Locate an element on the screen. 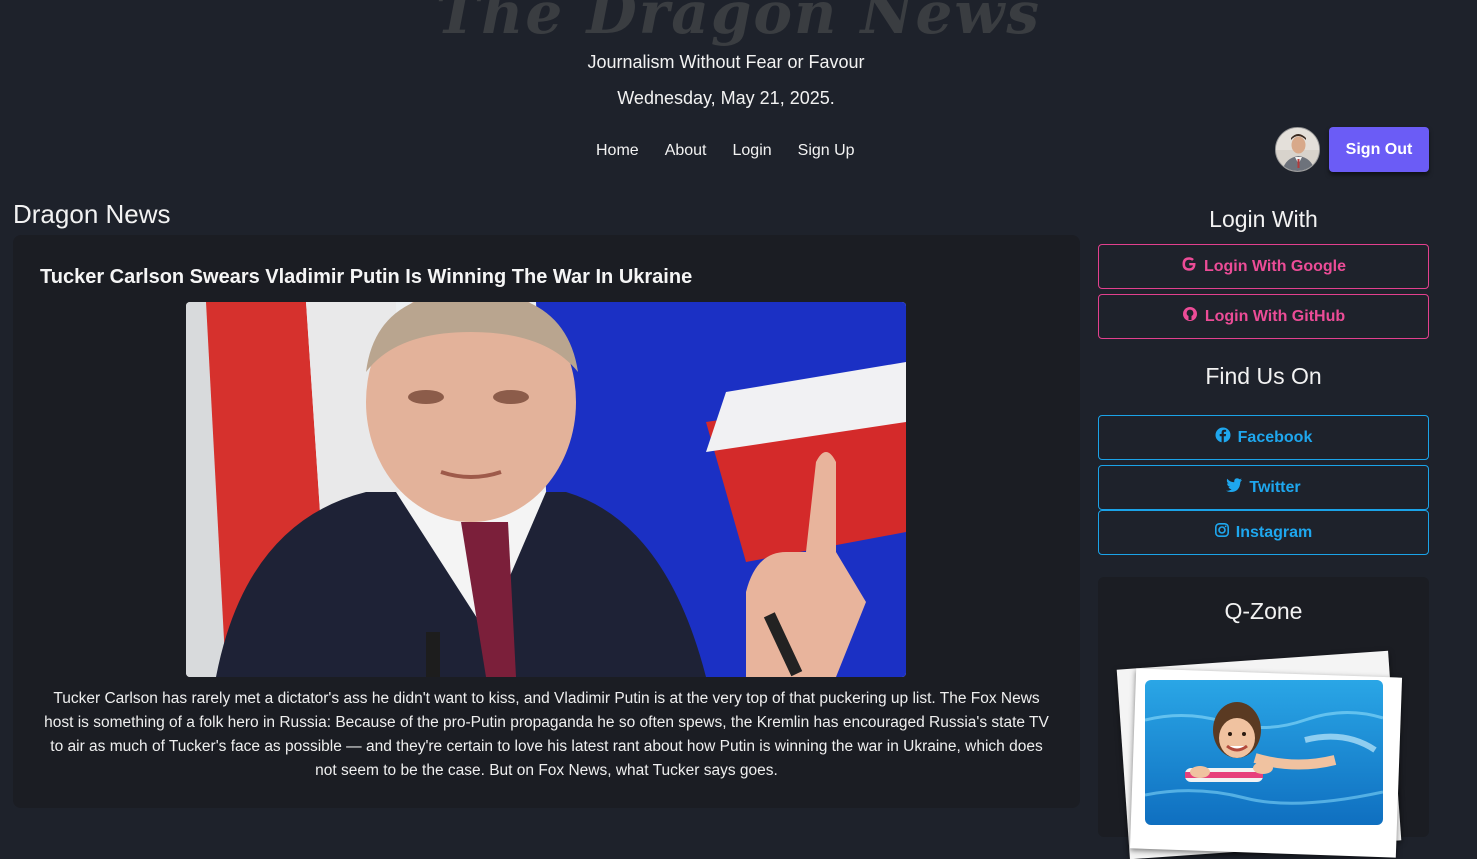  twitter-icon is located at coordinates (1234, 487).